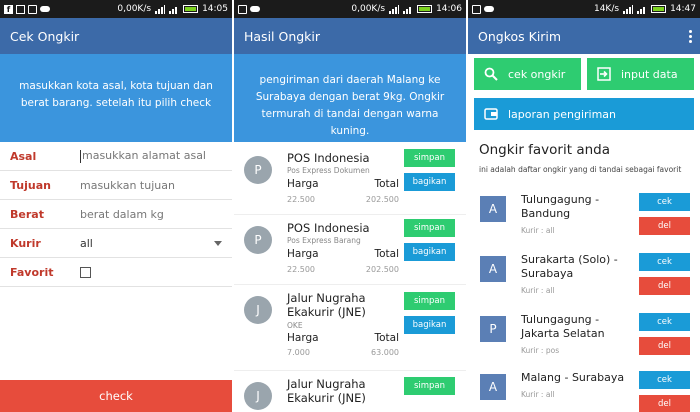  I want to click on courier-name: Jalur Nugraha Ekakurir (JNE), so click(326, 391).